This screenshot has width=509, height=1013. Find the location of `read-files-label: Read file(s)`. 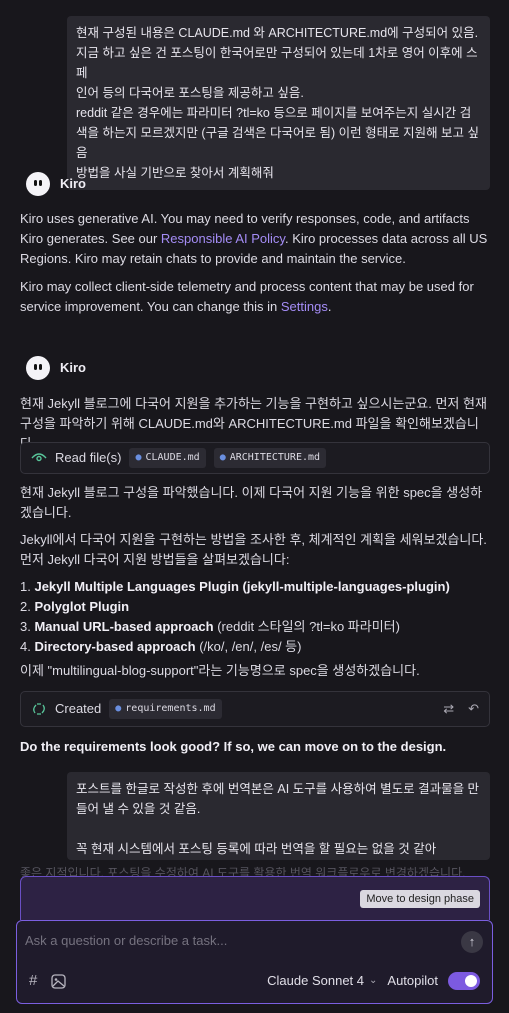

read-files-label: Read file(s) is located at coordinates (88, 457).